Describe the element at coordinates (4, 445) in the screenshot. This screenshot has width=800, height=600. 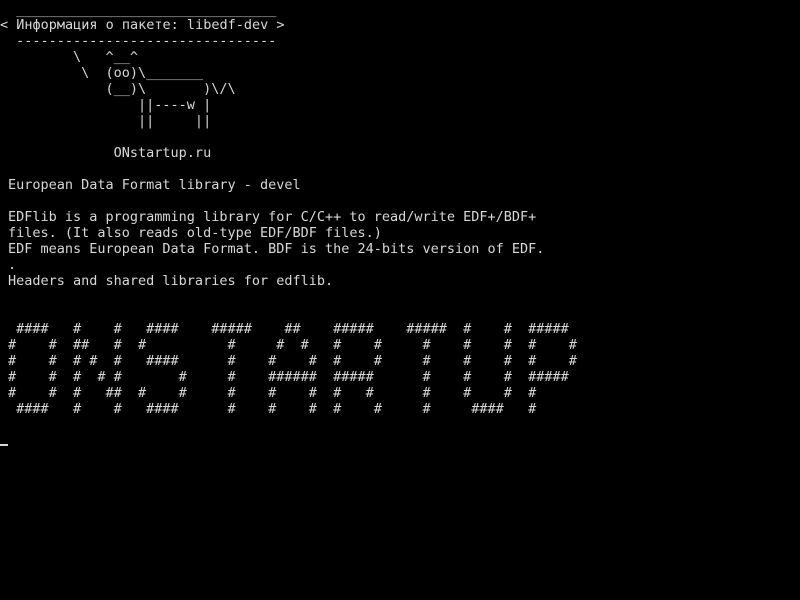
I see `text-cursor` at that location.